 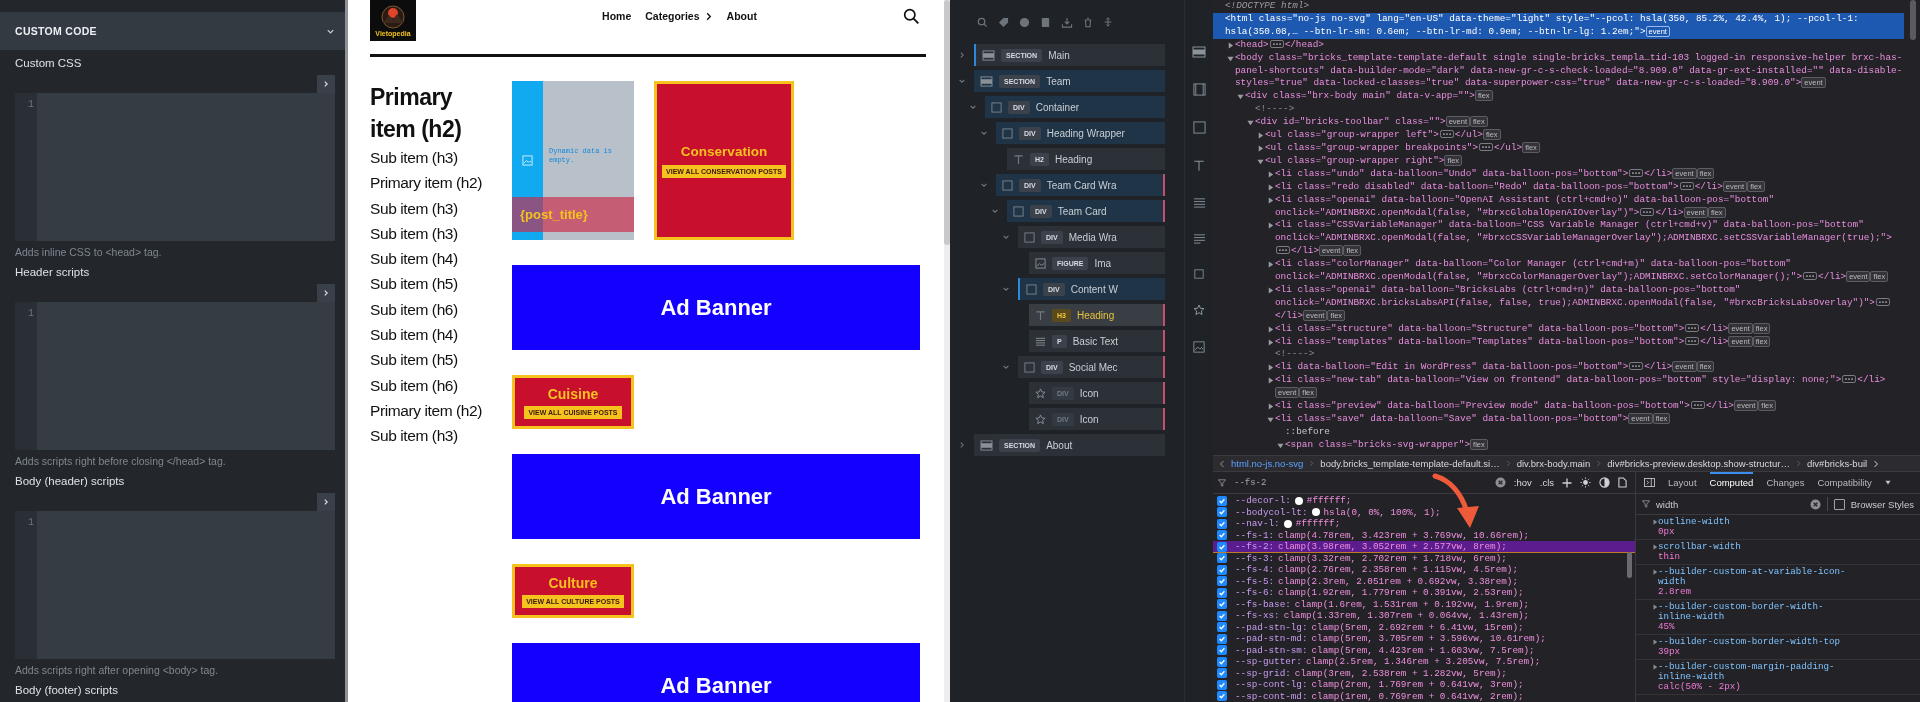 I want to click on toc-link: Sub item (h6), so click(x=441, y=309).